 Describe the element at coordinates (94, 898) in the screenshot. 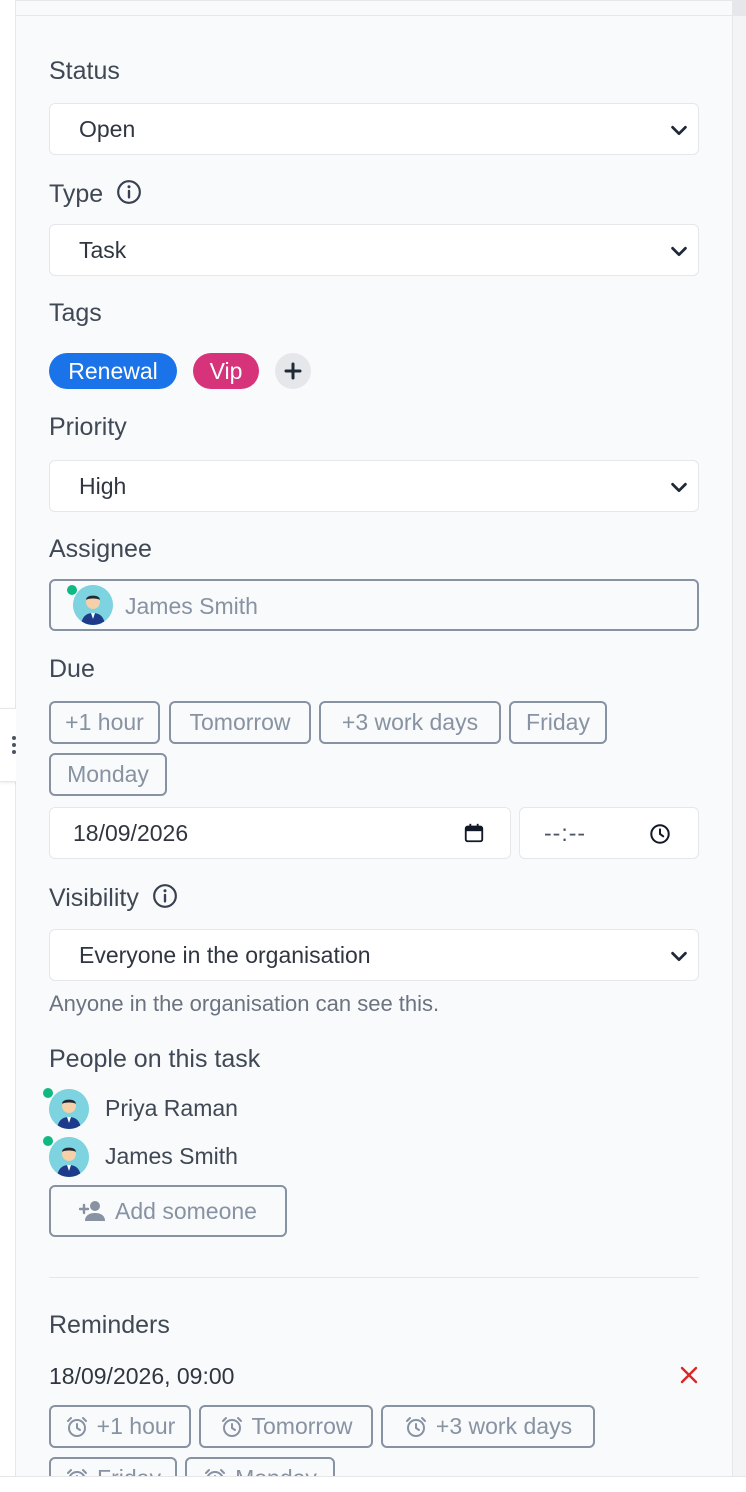

I see `visibility-label: Visibility` at that location.